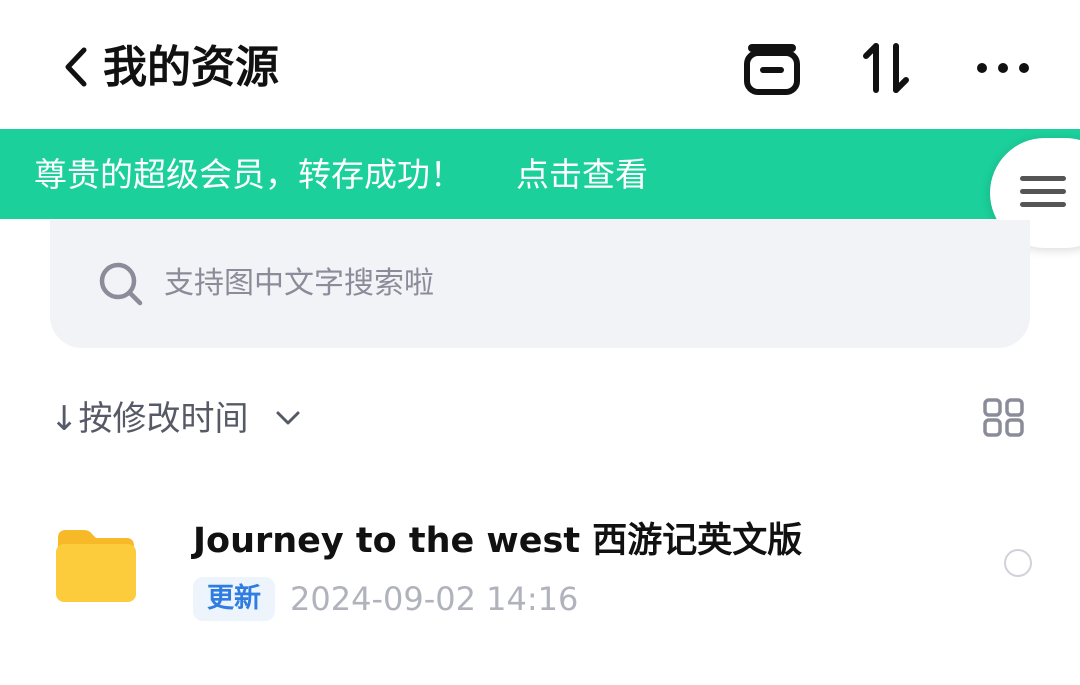 Image resolution: width=1080 pixels, height=685 pixels. Describe the element at coordinates (248, 174) in the screenshot. I see `banner-message: 尊贵的超级会员，转存成功！` at that location.